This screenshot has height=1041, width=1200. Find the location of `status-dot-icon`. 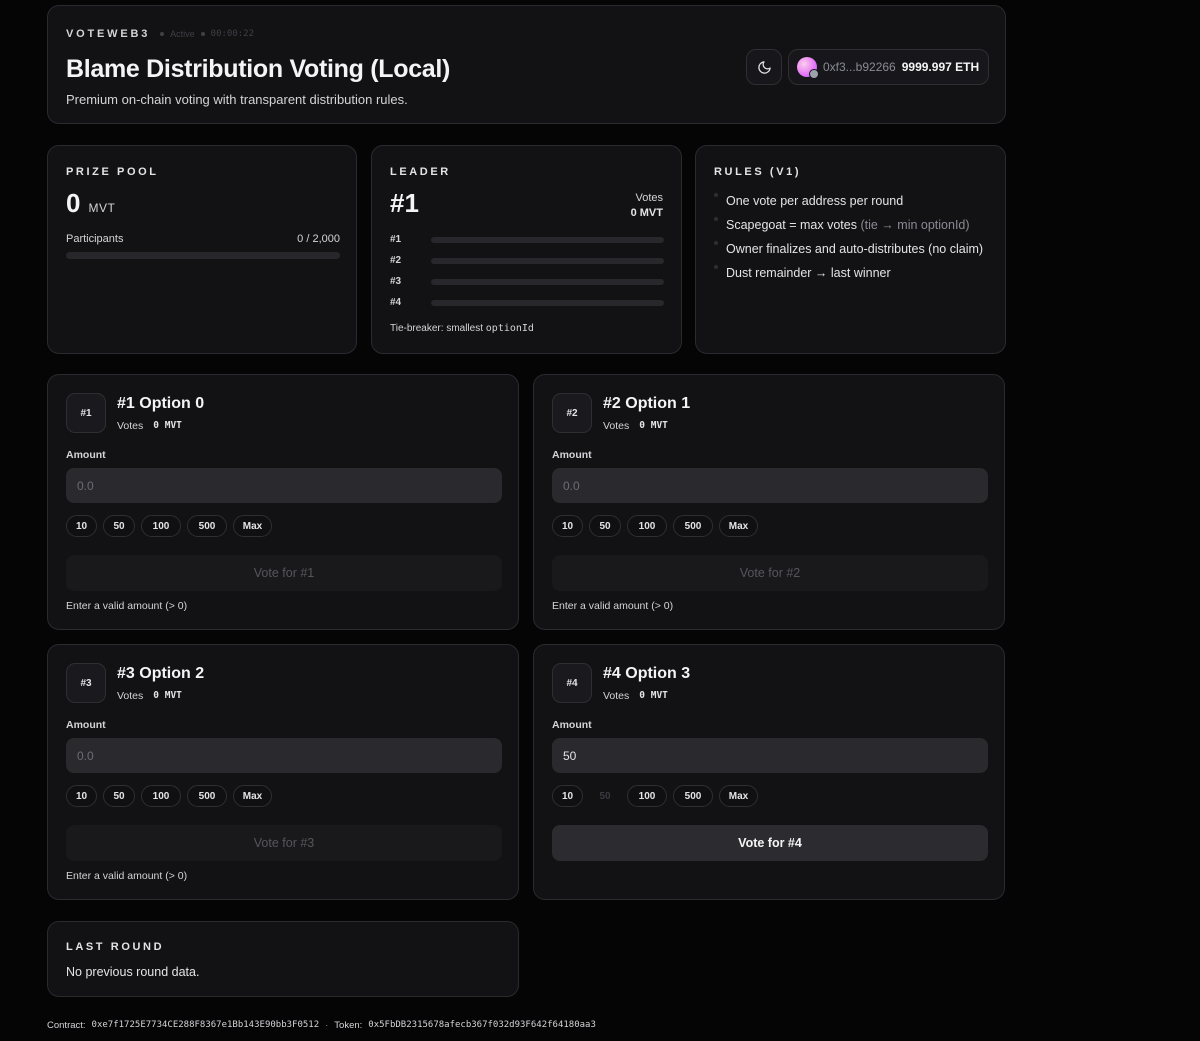

status-dot-icon is located at coordinates (162, 34).